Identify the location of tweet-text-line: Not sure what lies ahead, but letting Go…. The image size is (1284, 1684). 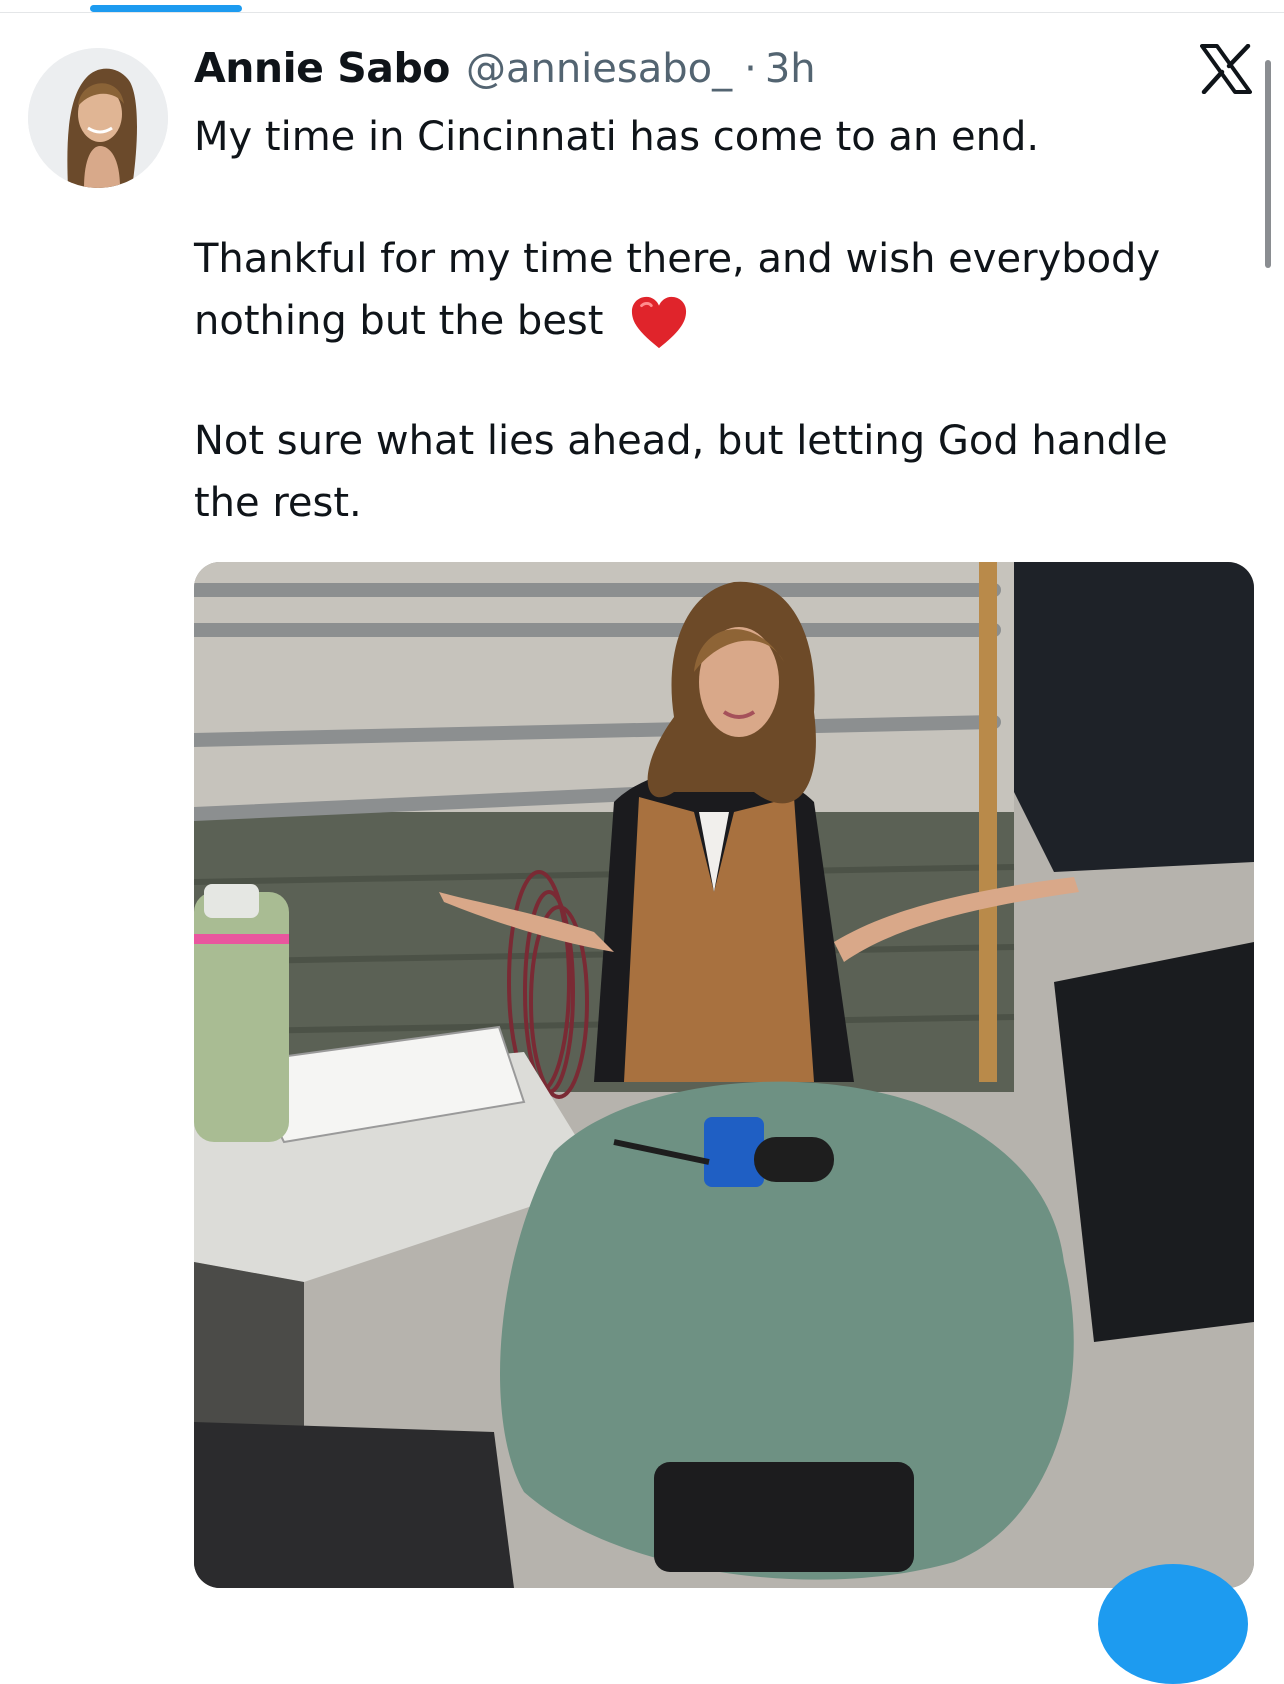
(681, 441).